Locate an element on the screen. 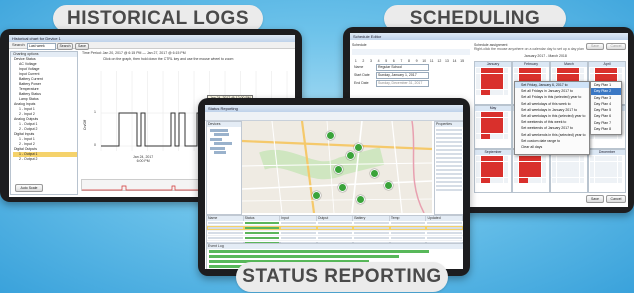 This screenshot has height=293, width=634. schedule-name-field: Regular School is located at coordinates (402, 67).